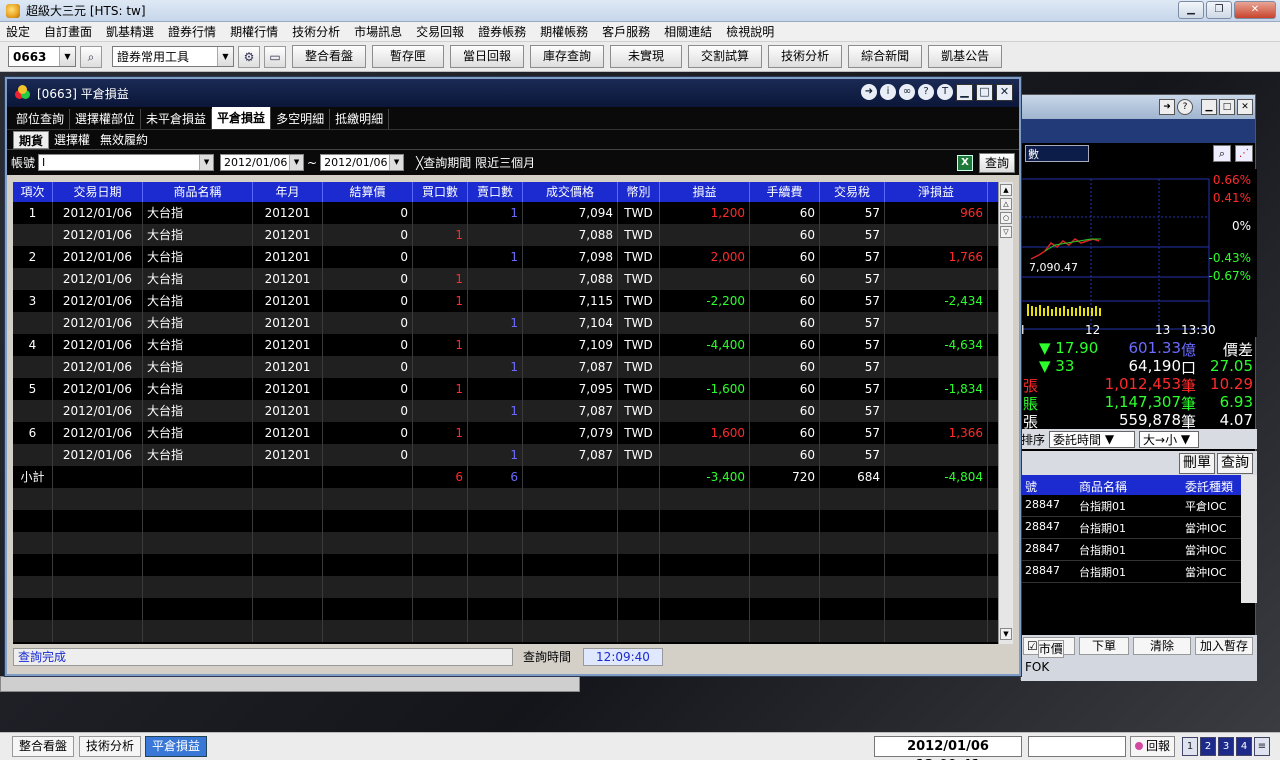 The height and width of the screenshot is (760, 1280). Describe the element at coordinates (1219, 10) in the screenshot. I see `maximize-icon: ❐` at that location.